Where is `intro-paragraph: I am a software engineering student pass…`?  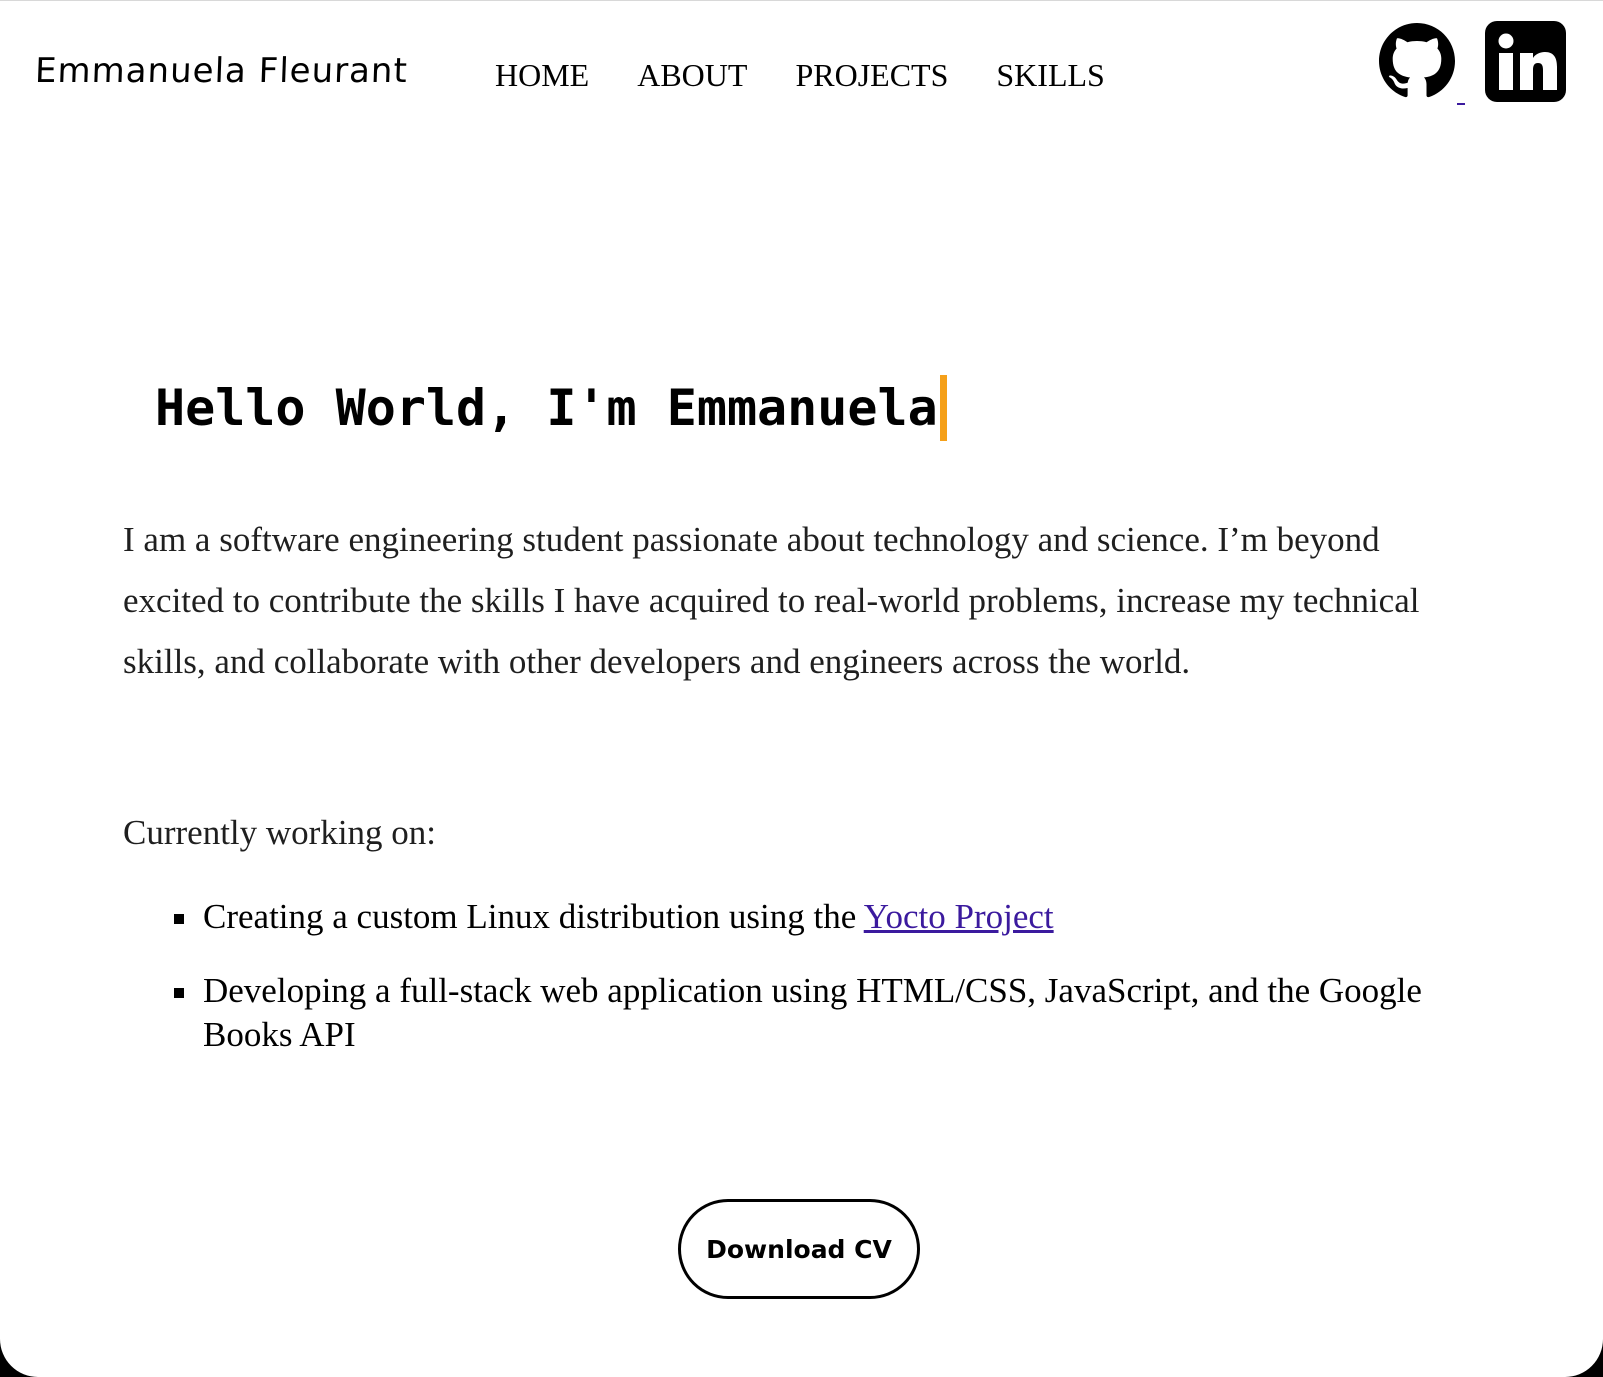 intro-paragraph: I am a software engineering student pass… is located at coordinates (771, 600).